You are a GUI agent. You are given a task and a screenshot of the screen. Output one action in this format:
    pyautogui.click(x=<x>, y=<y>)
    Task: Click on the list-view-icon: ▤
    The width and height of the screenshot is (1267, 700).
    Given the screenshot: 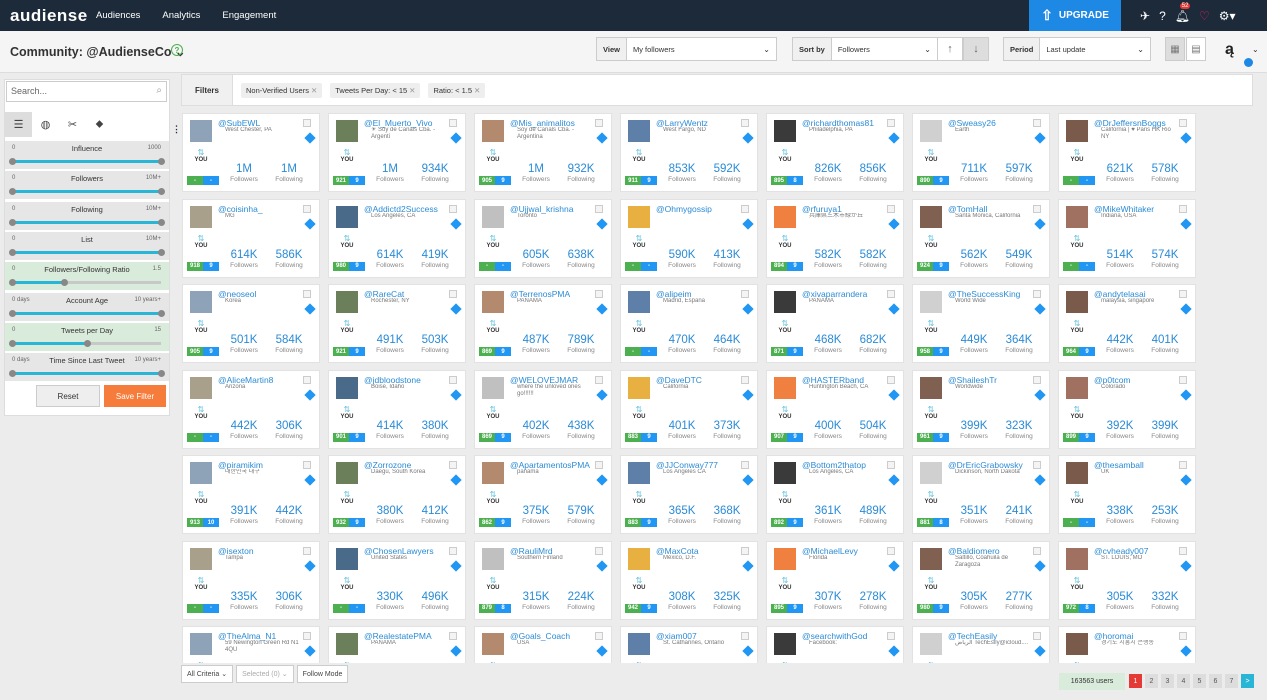 What is the action you would take?
    pyautogui.click(x=1196, y=49)
    